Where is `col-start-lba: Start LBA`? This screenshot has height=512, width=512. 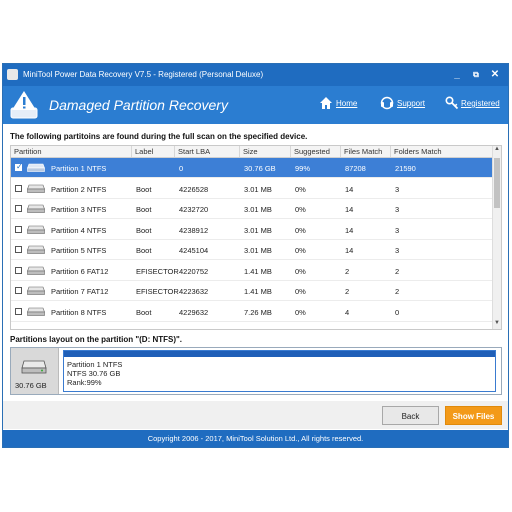
col-start-lba: Start LBA is located at coordinates (194, 151).